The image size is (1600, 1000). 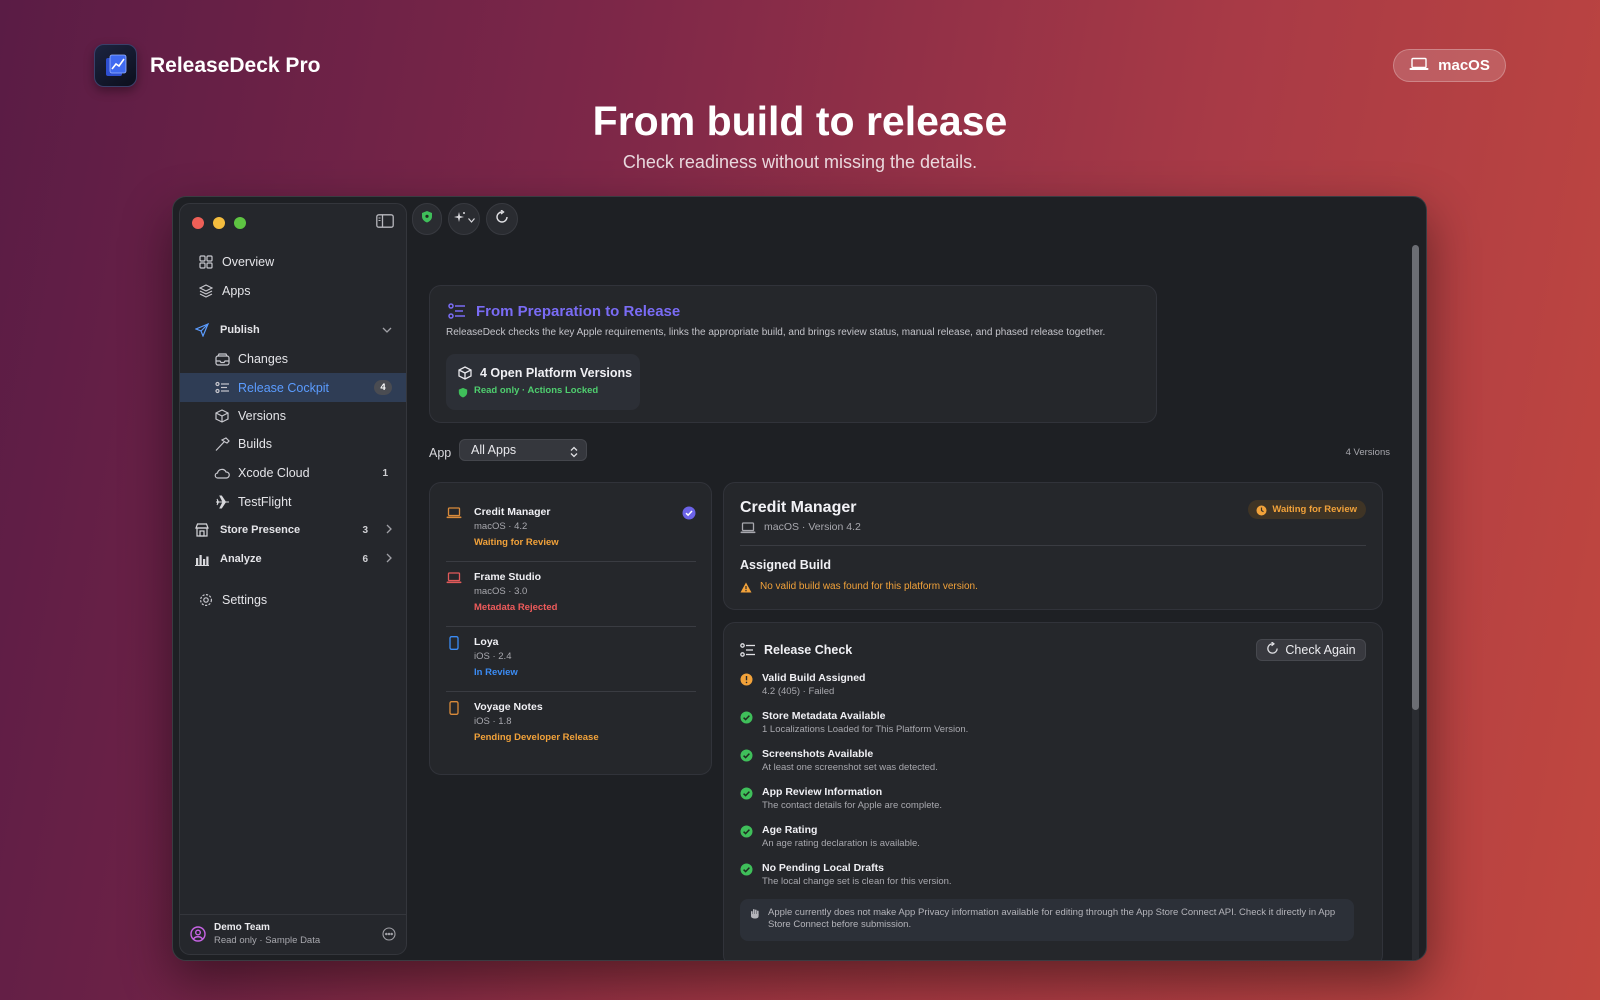 What do you see at coordinates (235, 65) in the screenshot?
I see `brand-name: ReleaseDeck Pro` at bounding box center [235, 65].